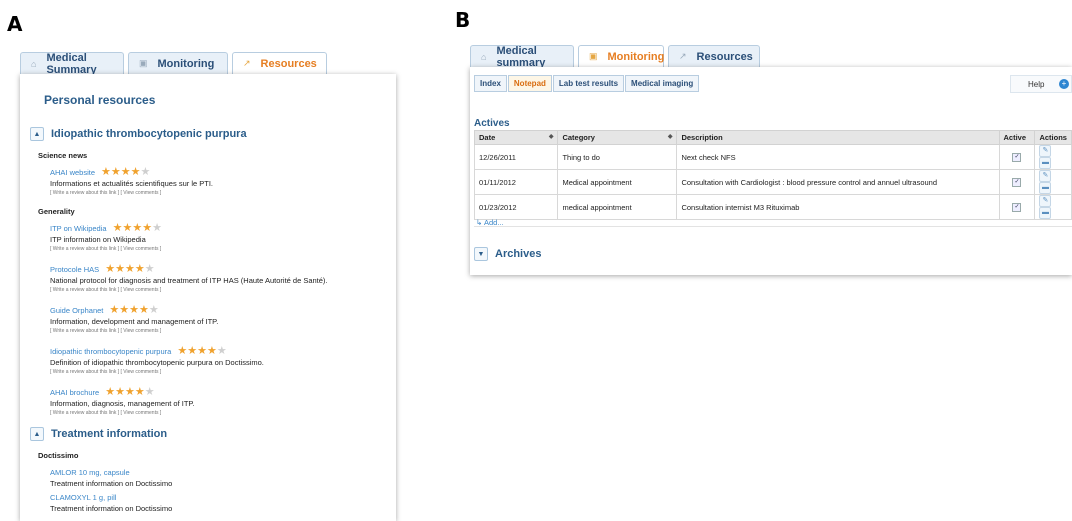 The width and height of the screenshot is (1072, 521). Describe the element at coordinates (529, 83) in the screenshot. I see `subtab-notepad: Notepad` at that location.